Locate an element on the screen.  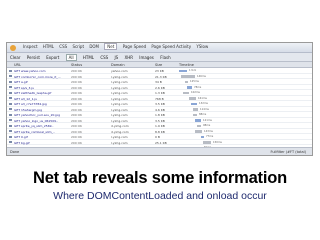
tab-dom: DOM is located at coordinates (94, 46).